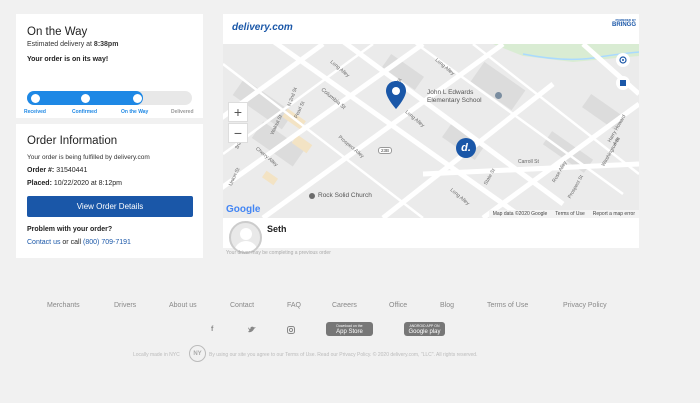 This screenshot has width=700, height=403. Describe the element at coordinates (85, 98) in the screenshot. I see `step-dot-confirmed` at that location.